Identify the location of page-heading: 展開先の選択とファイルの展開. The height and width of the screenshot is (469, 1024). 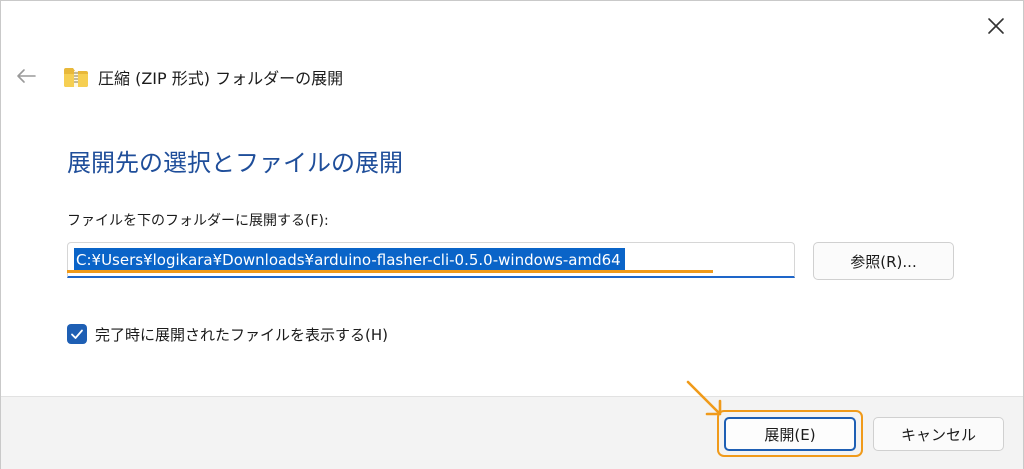
(235, 163).